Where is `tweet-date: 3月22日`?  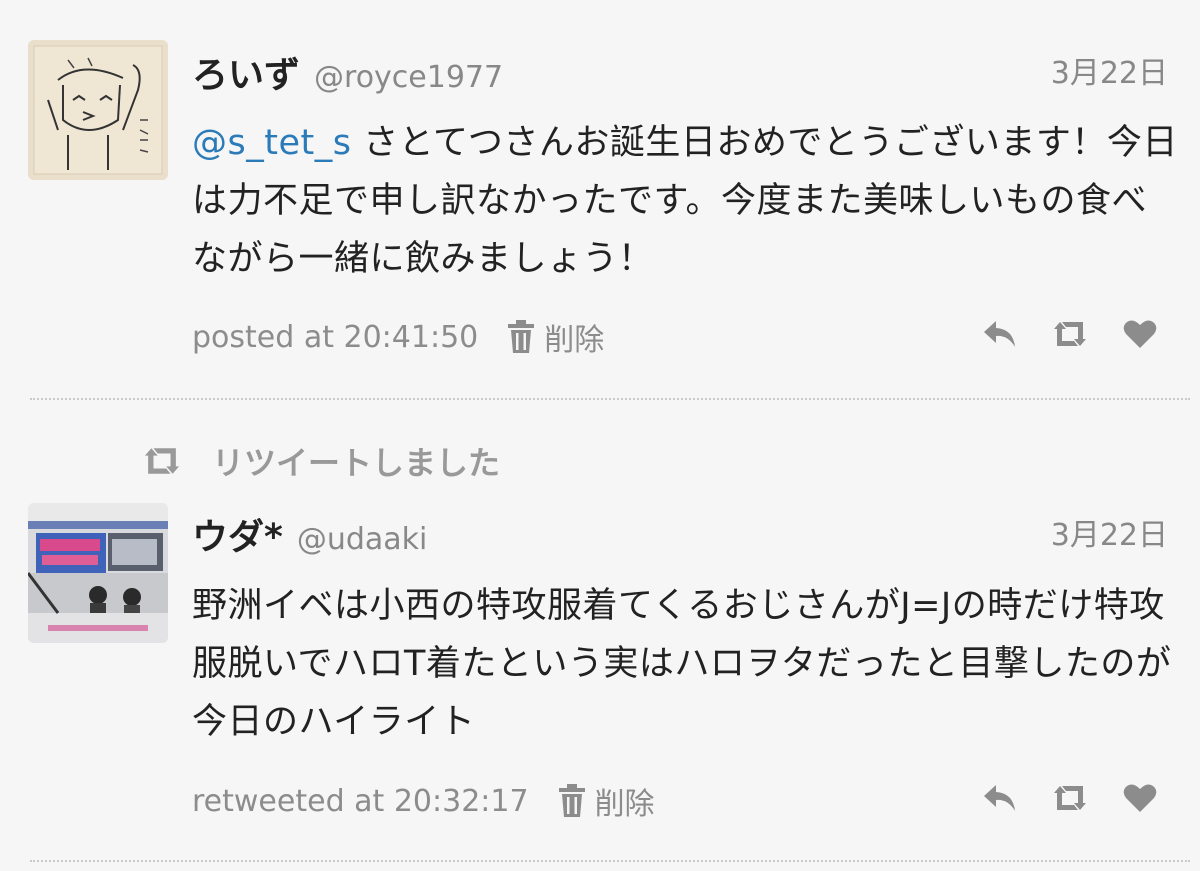 tweet-date: 3月22日 is located at coordinates (1109, 532).